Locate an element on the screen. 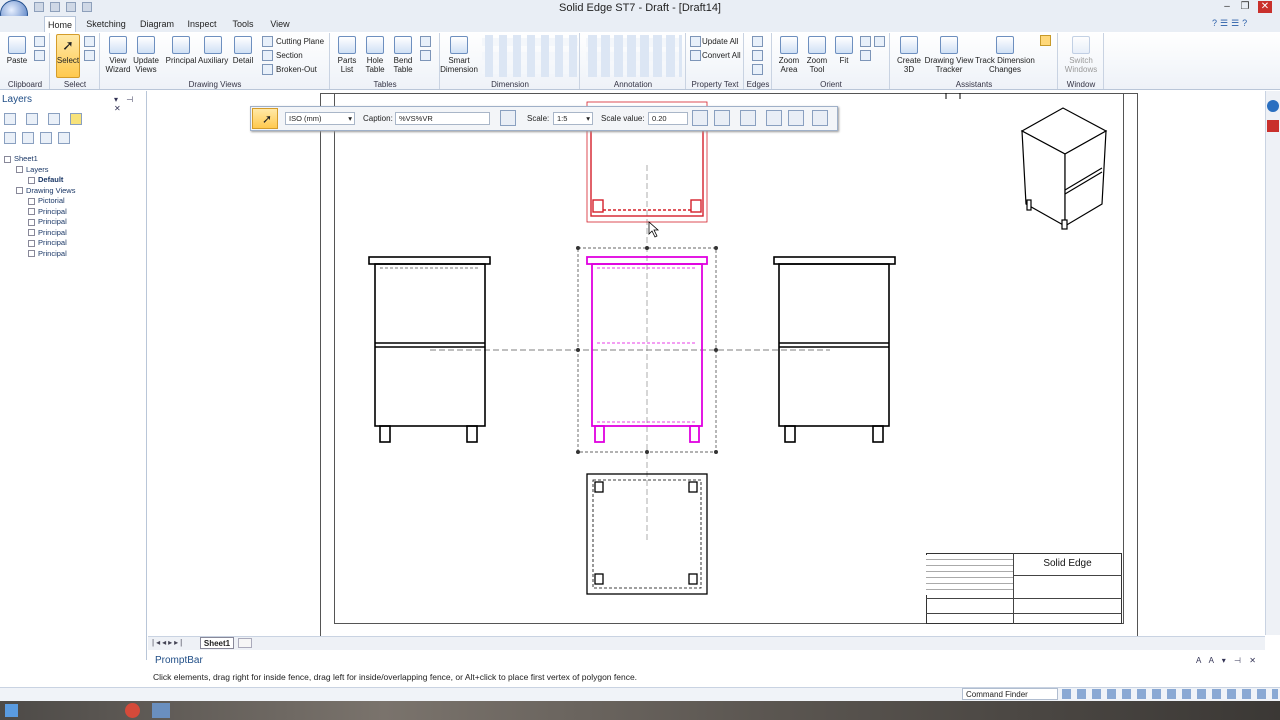 The image size is (1280, 720). title-block-grid is located at coordinates (969, 575).